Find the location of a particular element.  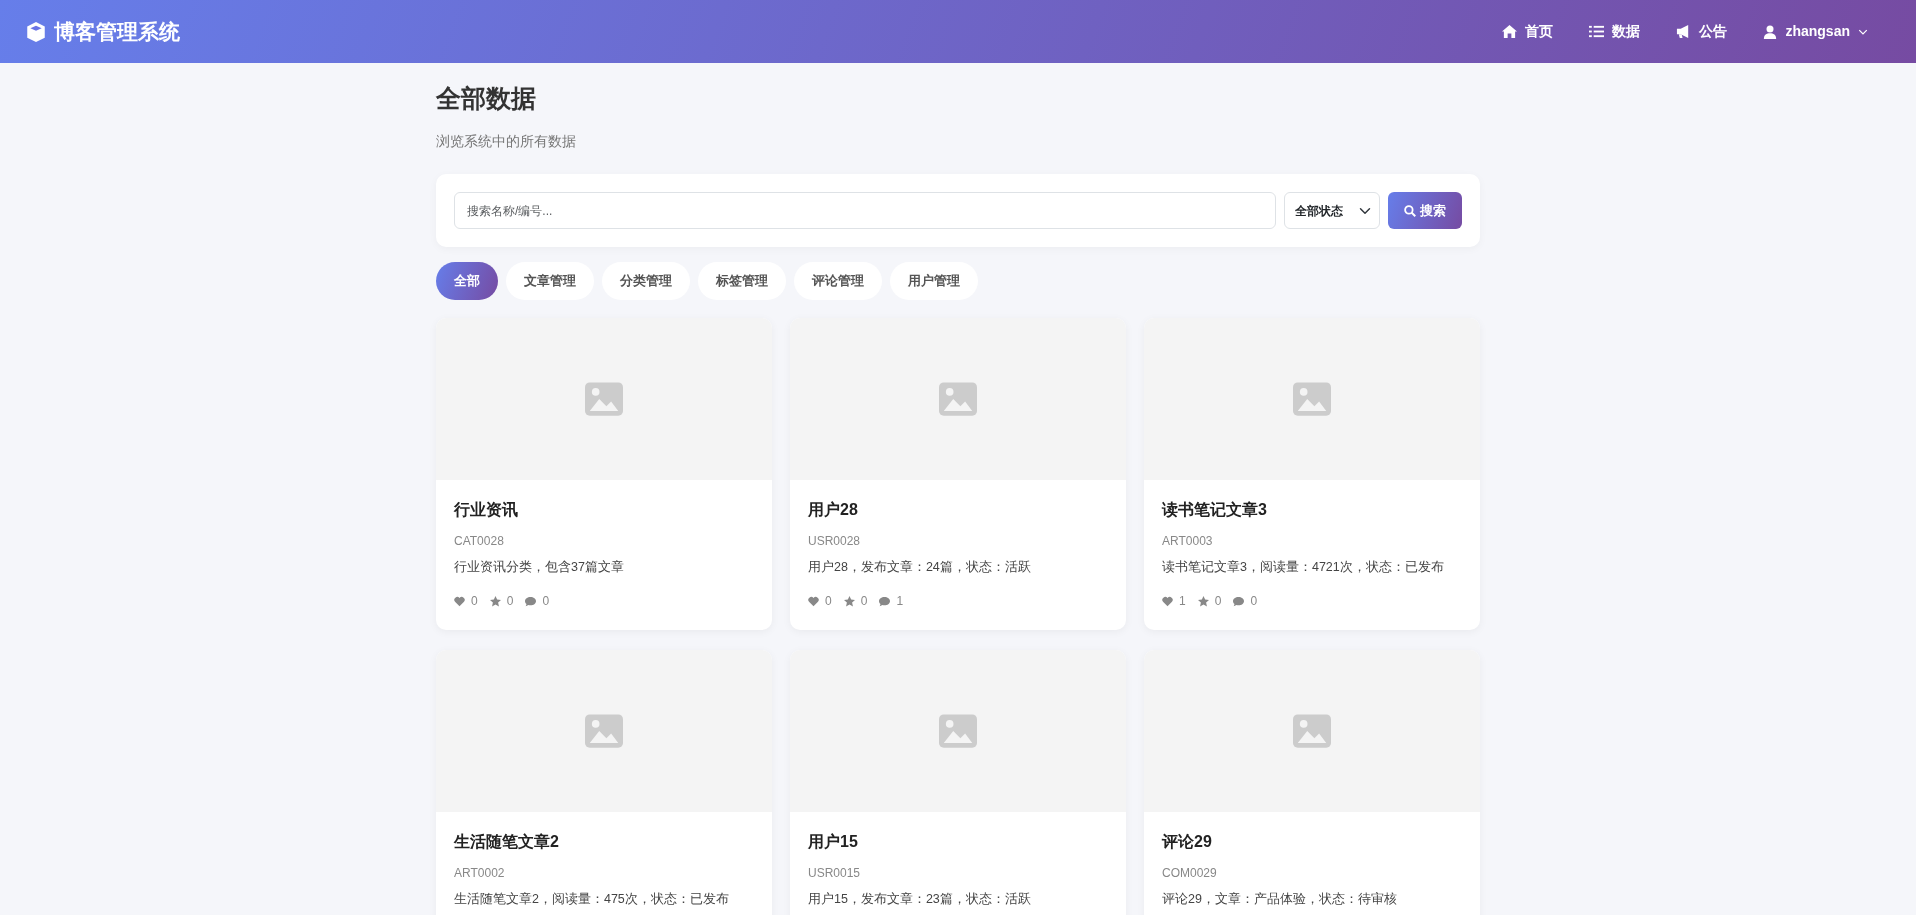

filter-tab: 用户管理 is located at coordinates (934, 281).